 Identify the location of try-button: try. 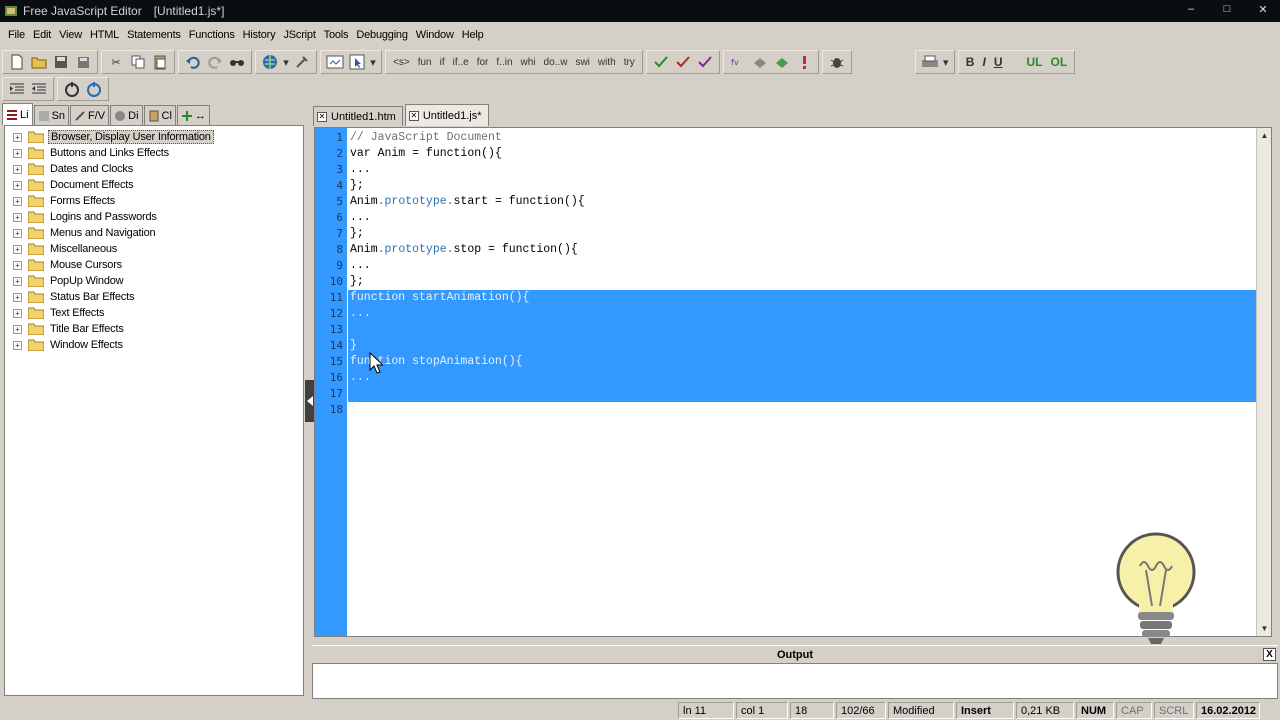
(629, 62).